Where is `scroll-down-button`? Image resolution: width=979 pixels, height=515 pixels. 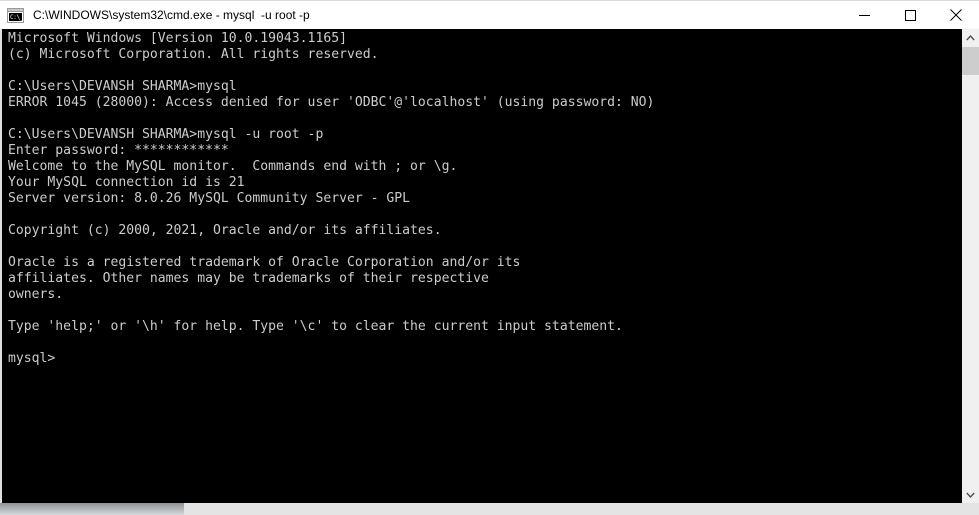 scroll-down-button is located at coordinates (970, 494).